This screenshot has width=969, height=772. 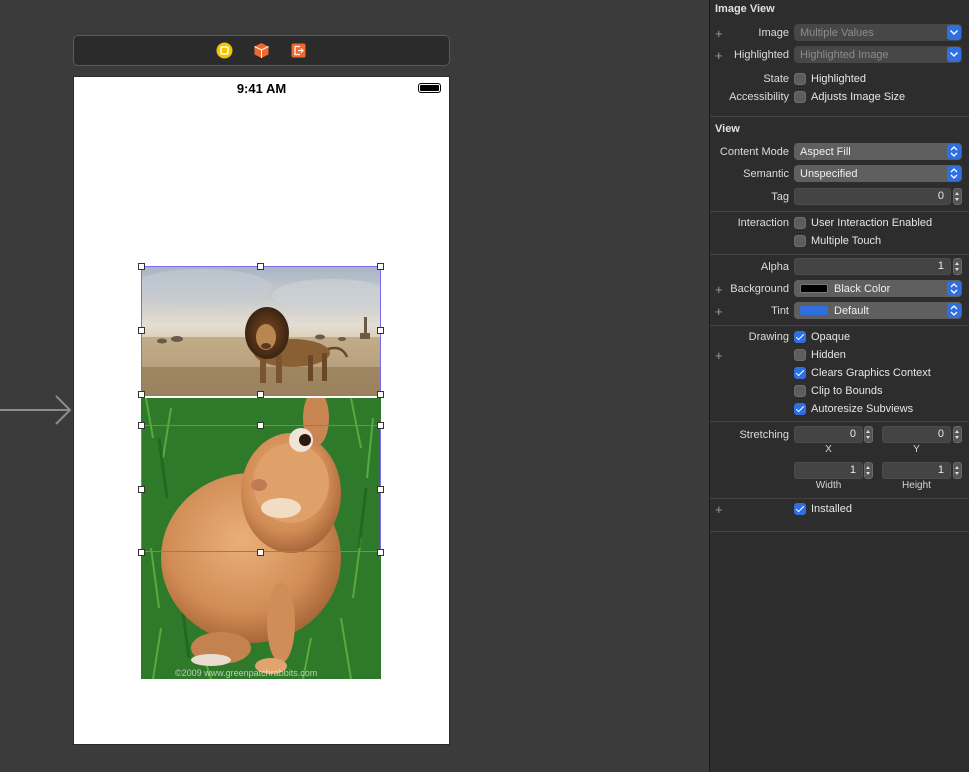 What do you see at coordinates (872, 196) in the screenshot?
I see `tag-field: 0` at bounding box center [872, 196].